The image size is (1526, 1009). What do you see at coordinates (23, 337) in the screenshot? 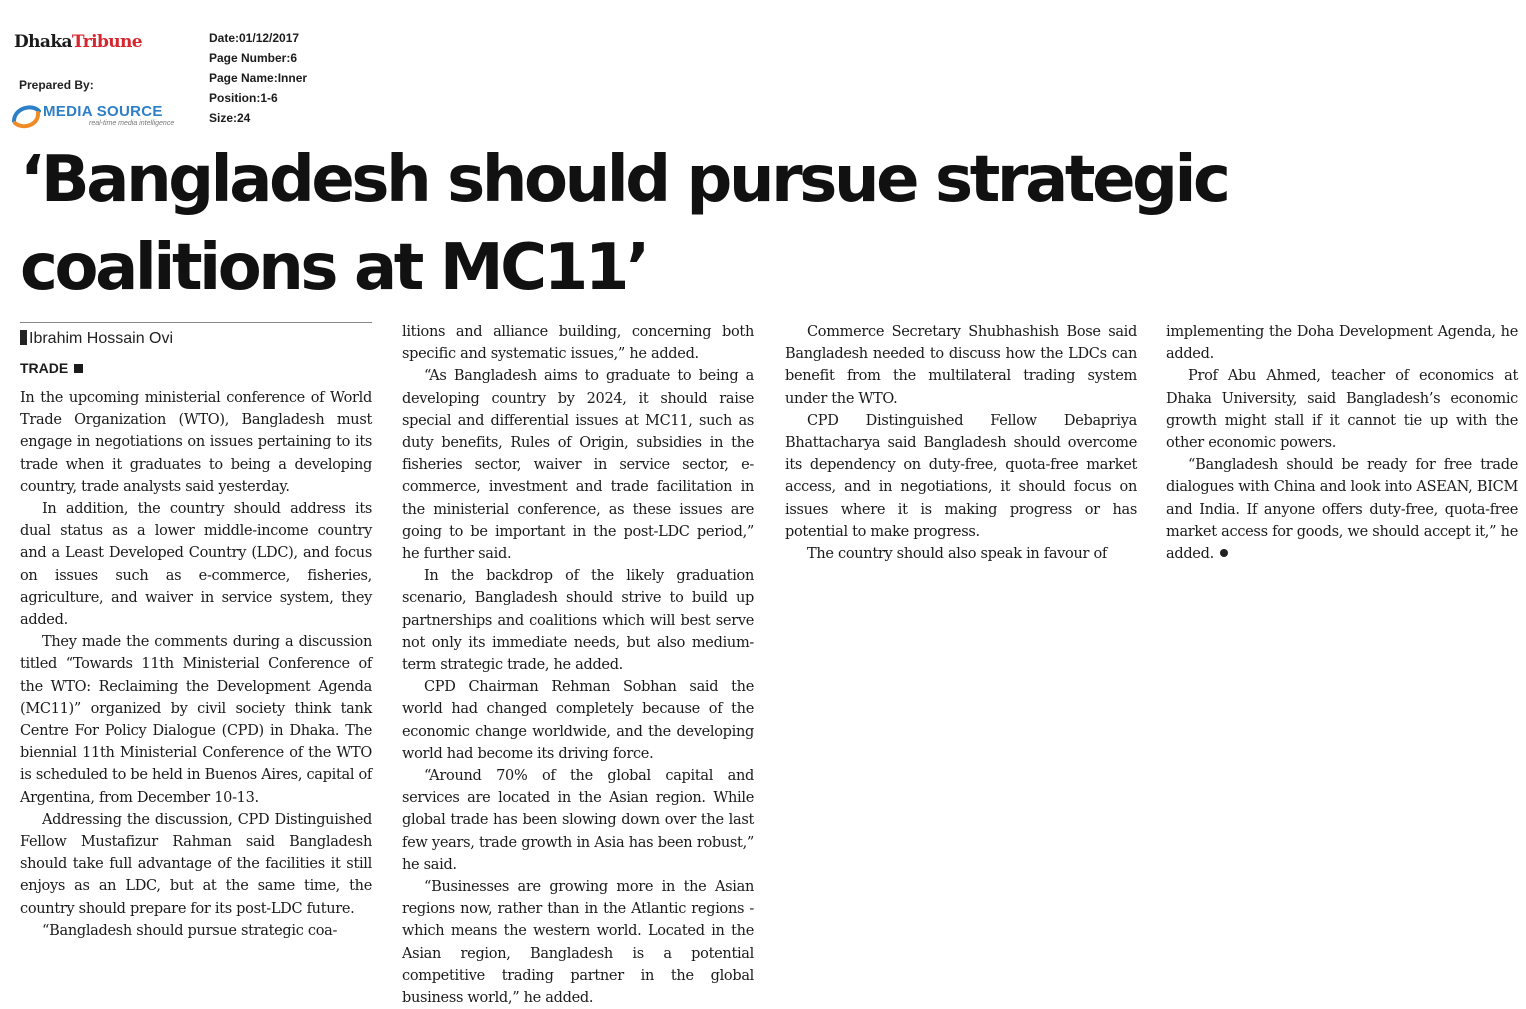
I see `byline-bar-icon` at bounding box center [23, 337].